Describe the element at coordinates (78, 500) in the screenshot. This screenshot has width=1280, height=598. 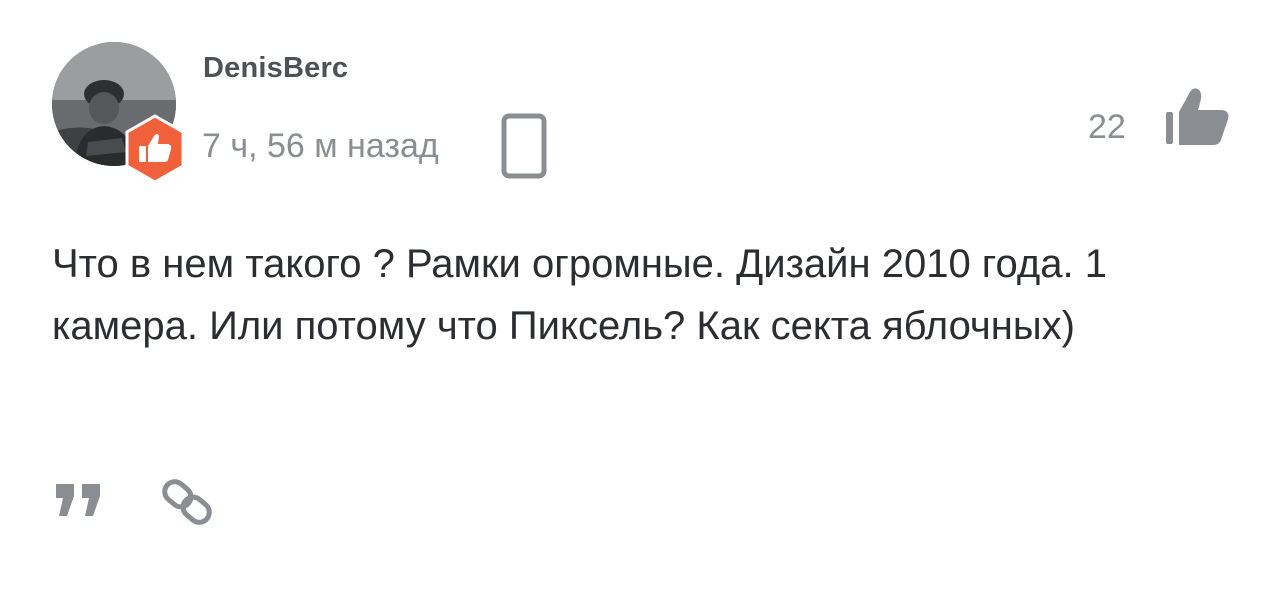
I see `quote-icon` at that location.